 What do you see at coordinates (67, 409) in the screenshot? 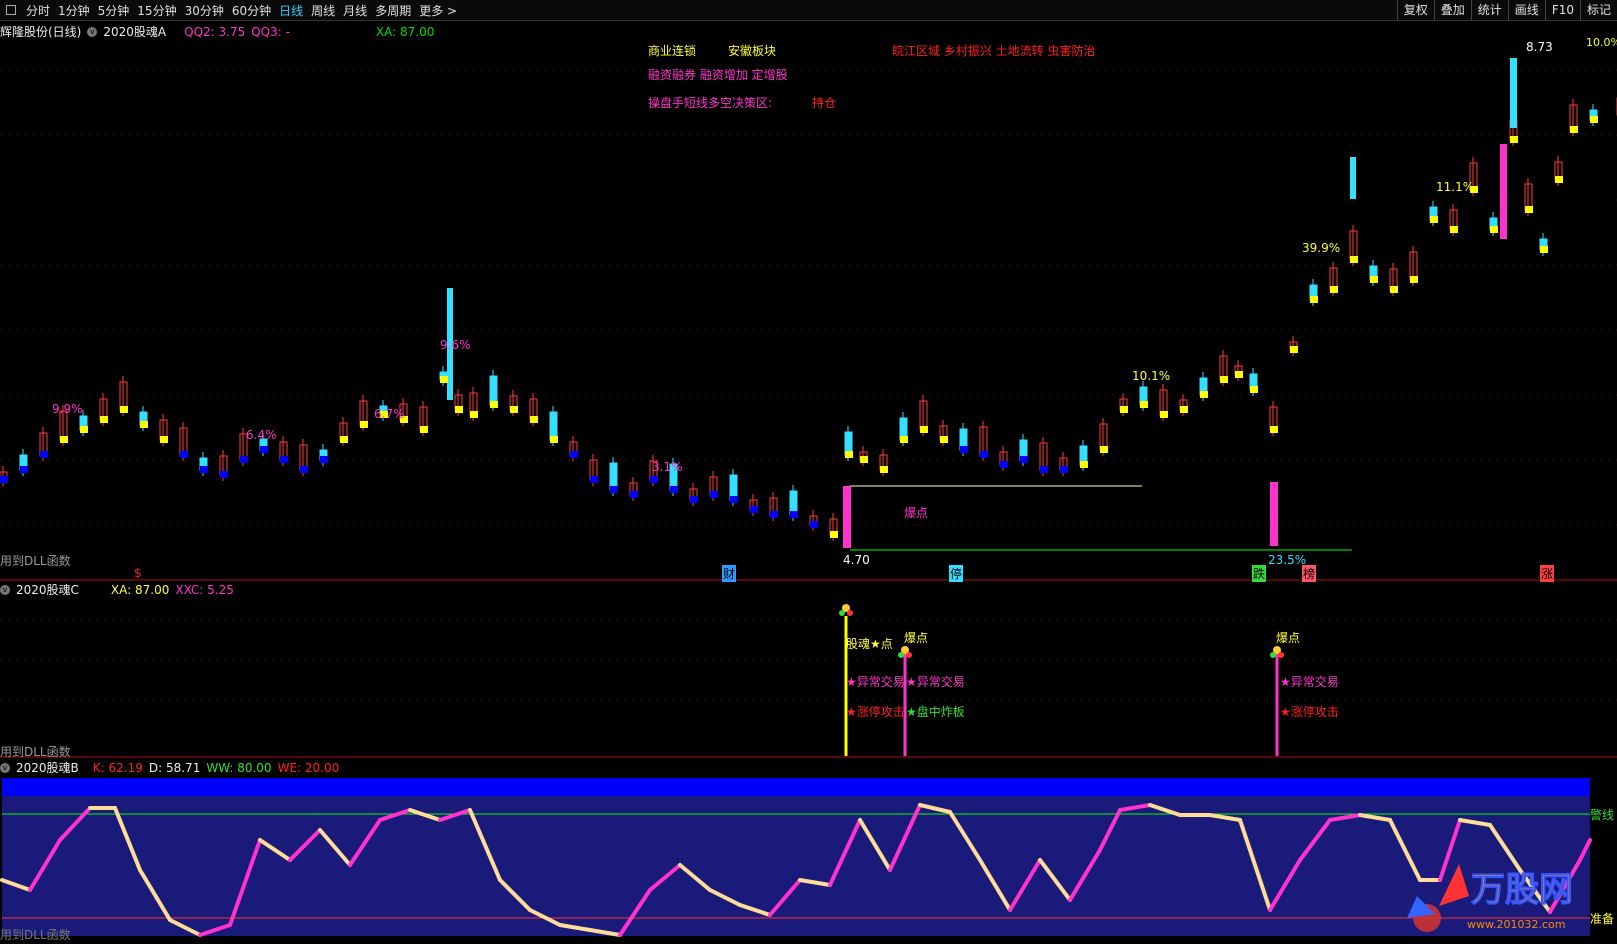
I see `pct-label: 9.9%` at bounding box center [67, 409].